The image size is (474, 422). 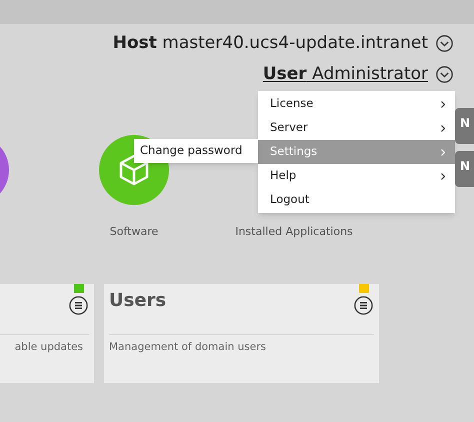 What do you see at coordinates (356, 104) in the screenshot?
I see `menu-item: License` at bounding box center [356, 104].